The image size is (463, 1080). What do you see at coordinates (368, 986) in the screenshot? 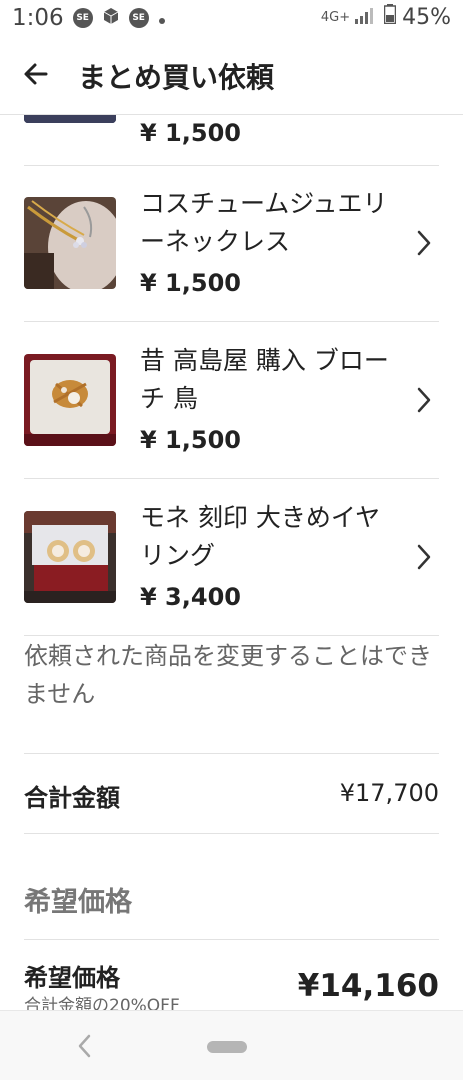
I see `desired-price-value: ¥14,160` at bounding box center [368, 986].